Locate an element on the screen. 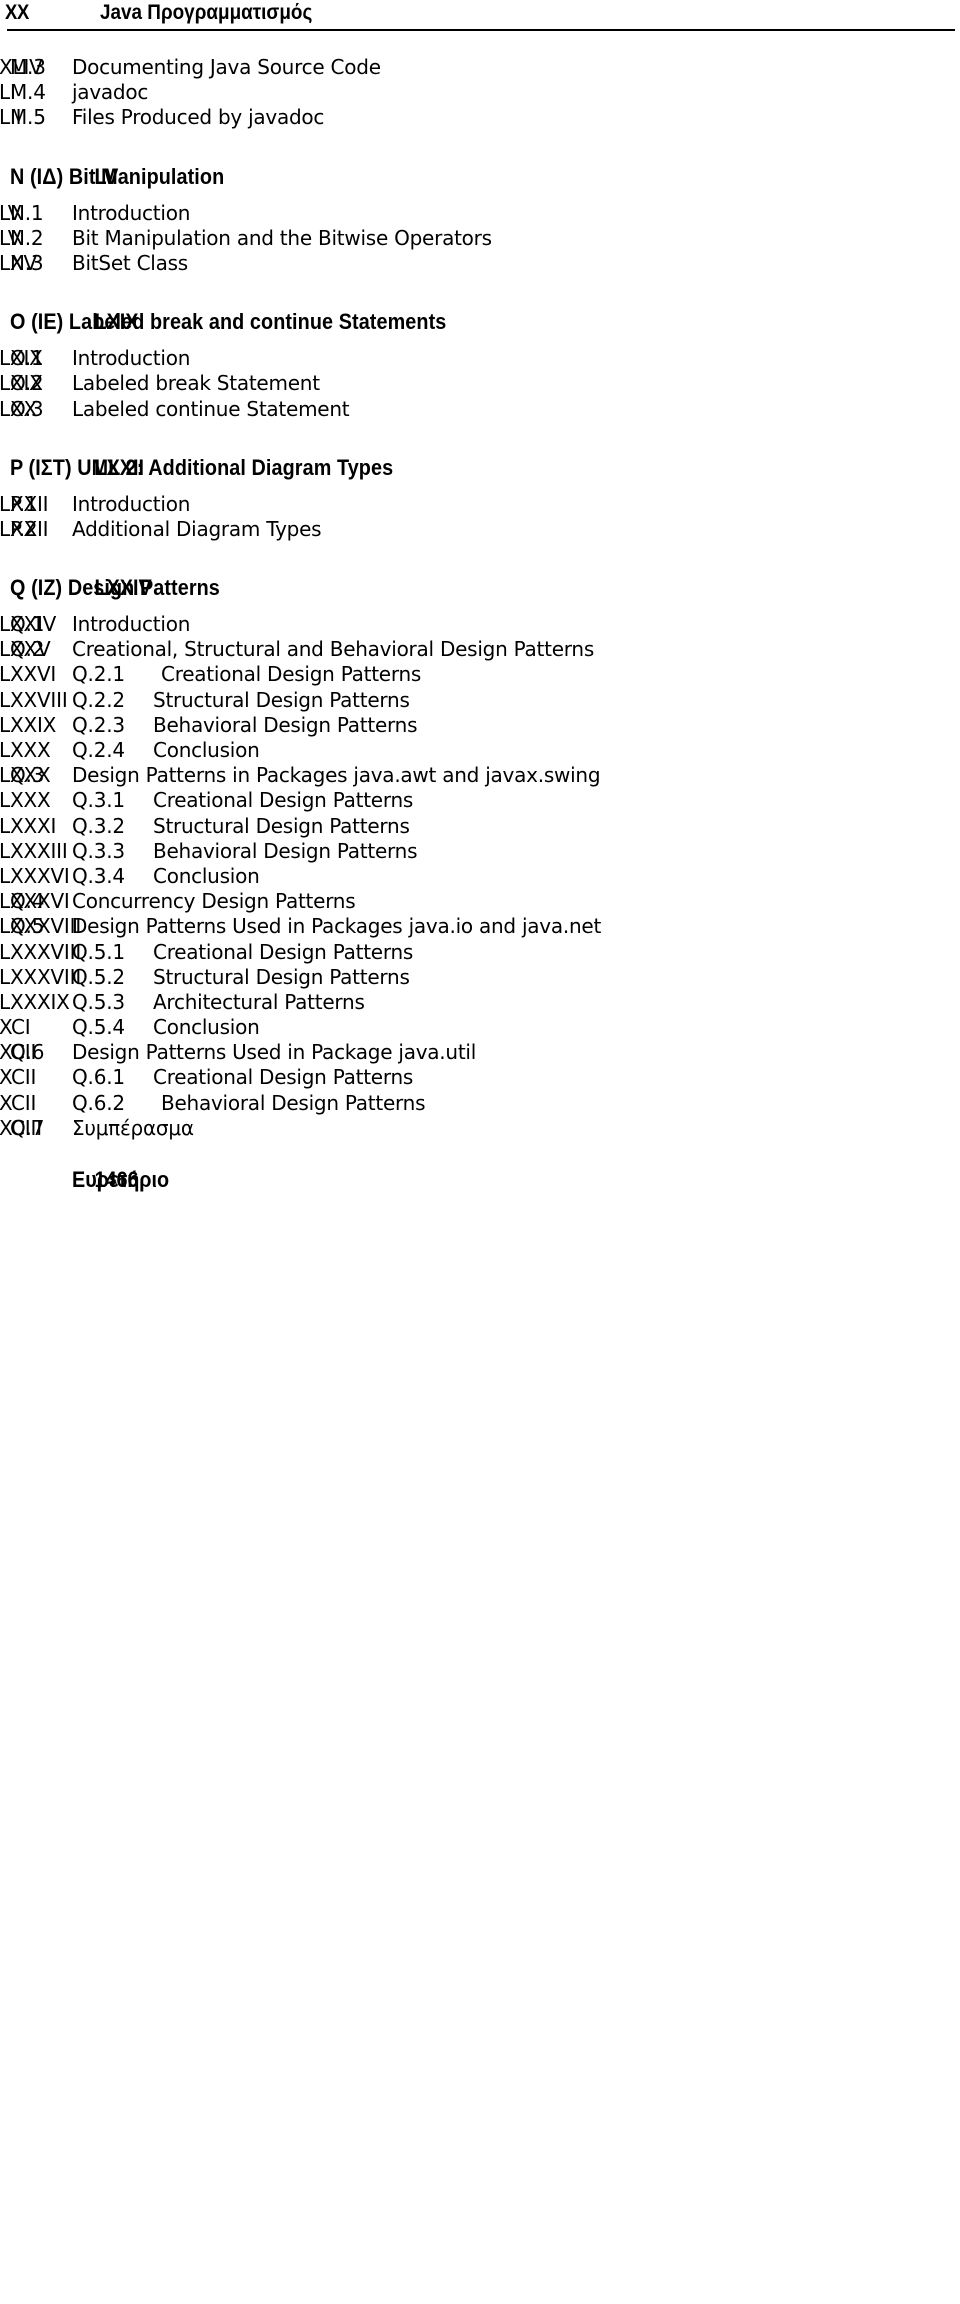 Image resolution: width=960 pixels, height=2304 pixels. index-row: Ευρετήριο 1466 is located at coordinates (481, 1179).